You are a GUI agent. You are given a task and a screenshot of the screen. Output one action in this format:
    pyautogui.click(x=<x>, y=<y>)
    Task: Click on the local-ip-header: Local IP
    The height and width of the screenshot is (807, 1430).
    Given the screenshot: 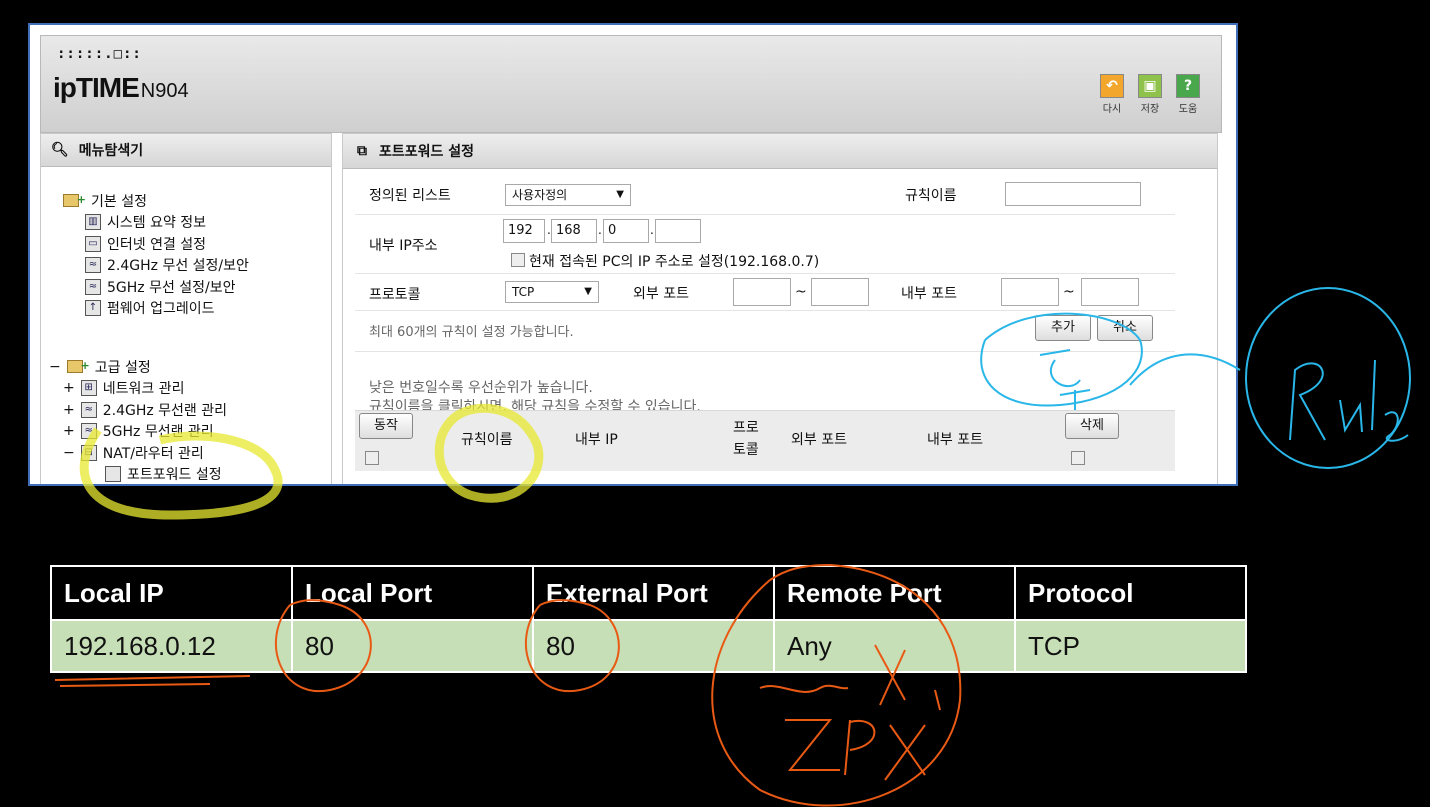 What is the action you would take?
    pyautogui.click(x=171, y=593)
    